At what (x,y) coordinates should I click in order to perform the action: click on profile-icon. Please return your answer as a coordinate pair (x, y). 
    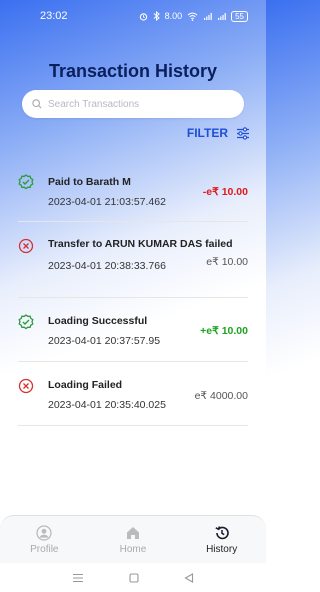
    Looking at the image, I should click on (44, 532).